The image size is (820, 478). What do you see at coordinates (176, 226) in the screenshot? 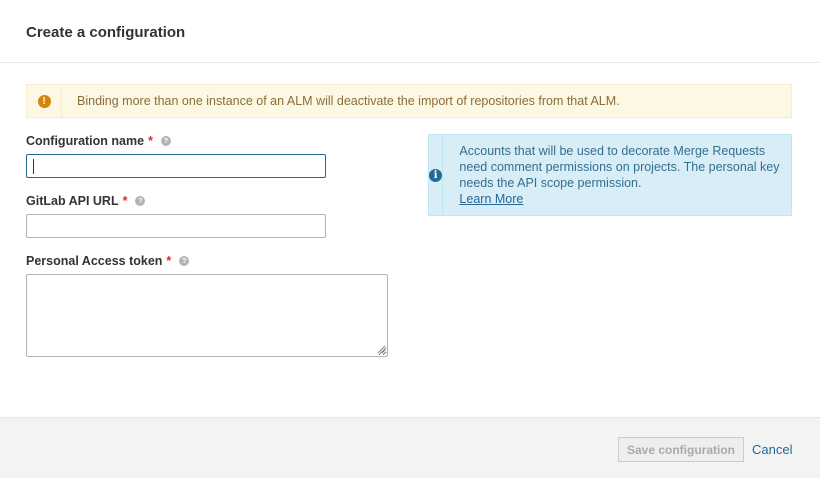
I see `gitlab-api-url-input` at bounding box center [176, 226].